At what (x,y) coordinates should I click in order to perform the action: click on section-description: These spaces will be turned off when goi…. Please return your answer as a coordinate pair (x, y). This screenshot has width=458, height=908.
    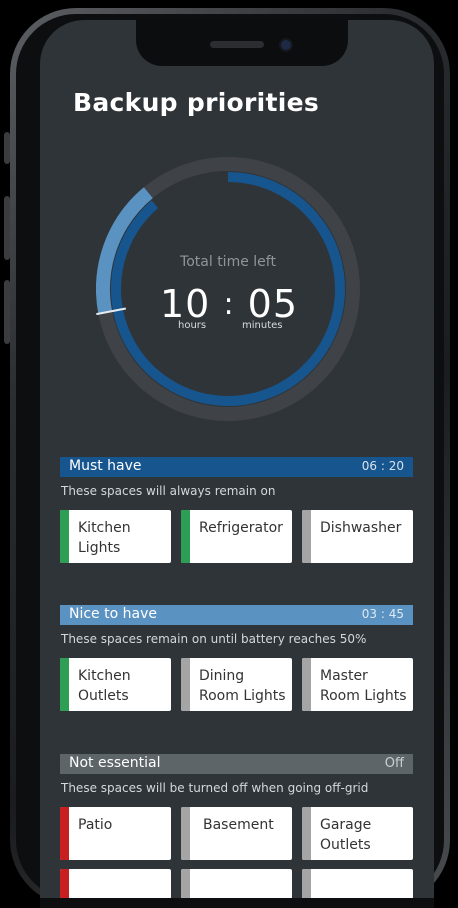
    Looking at the image, I should click on (215, 788).